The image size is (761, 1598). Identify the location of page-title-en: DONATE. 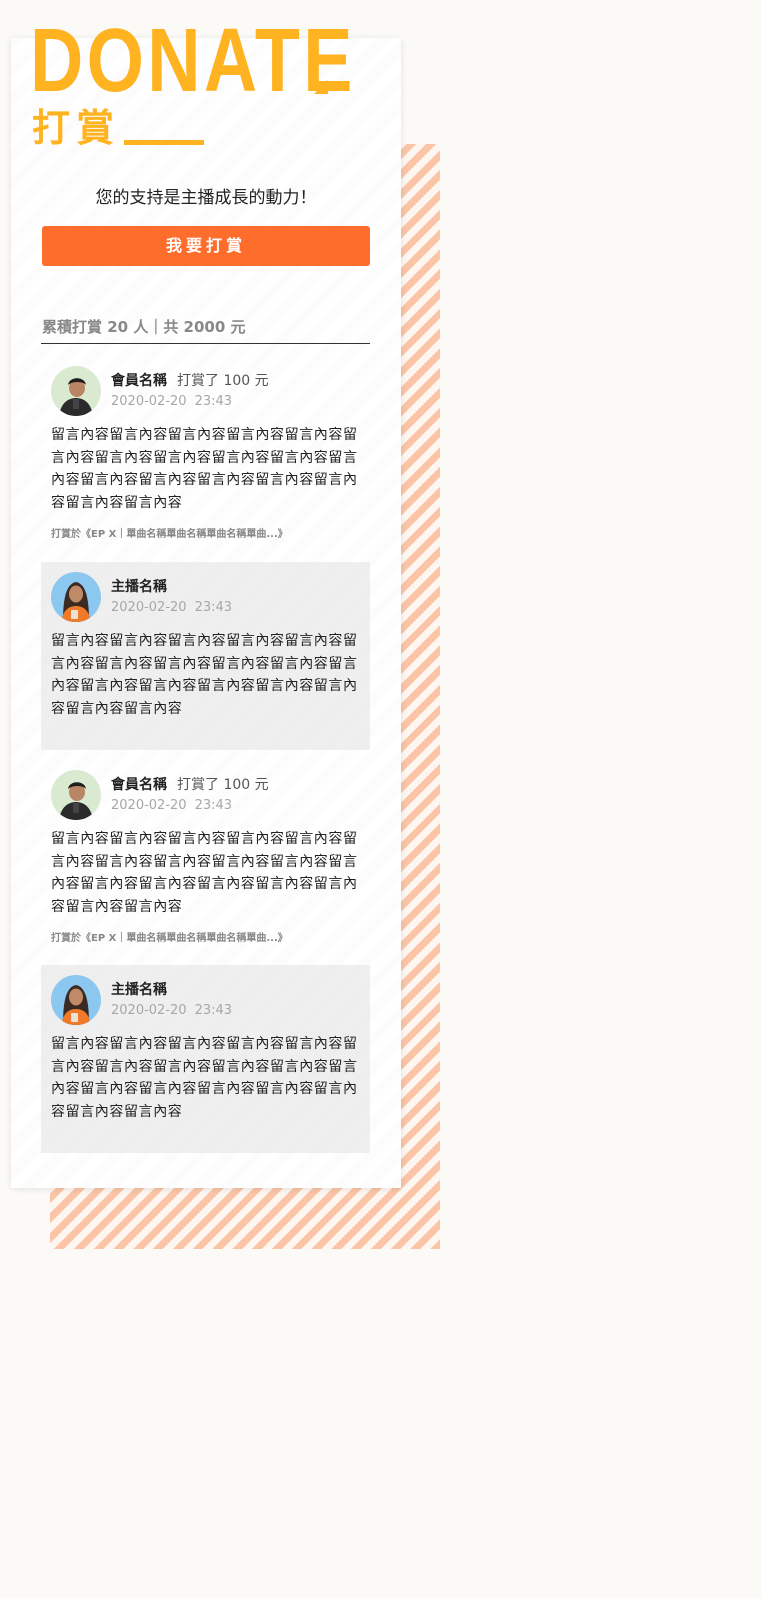
(193, 61).